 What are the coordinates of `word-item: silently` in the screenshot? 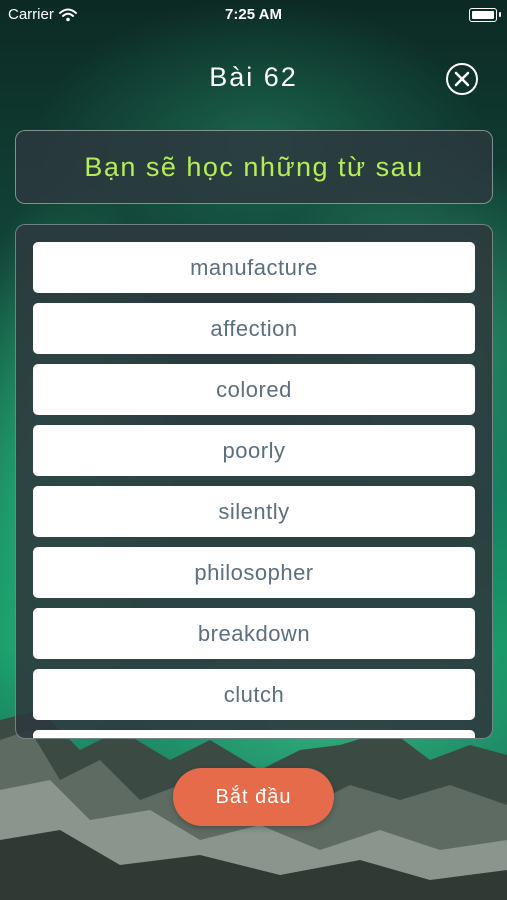 It's located at (254, 511).